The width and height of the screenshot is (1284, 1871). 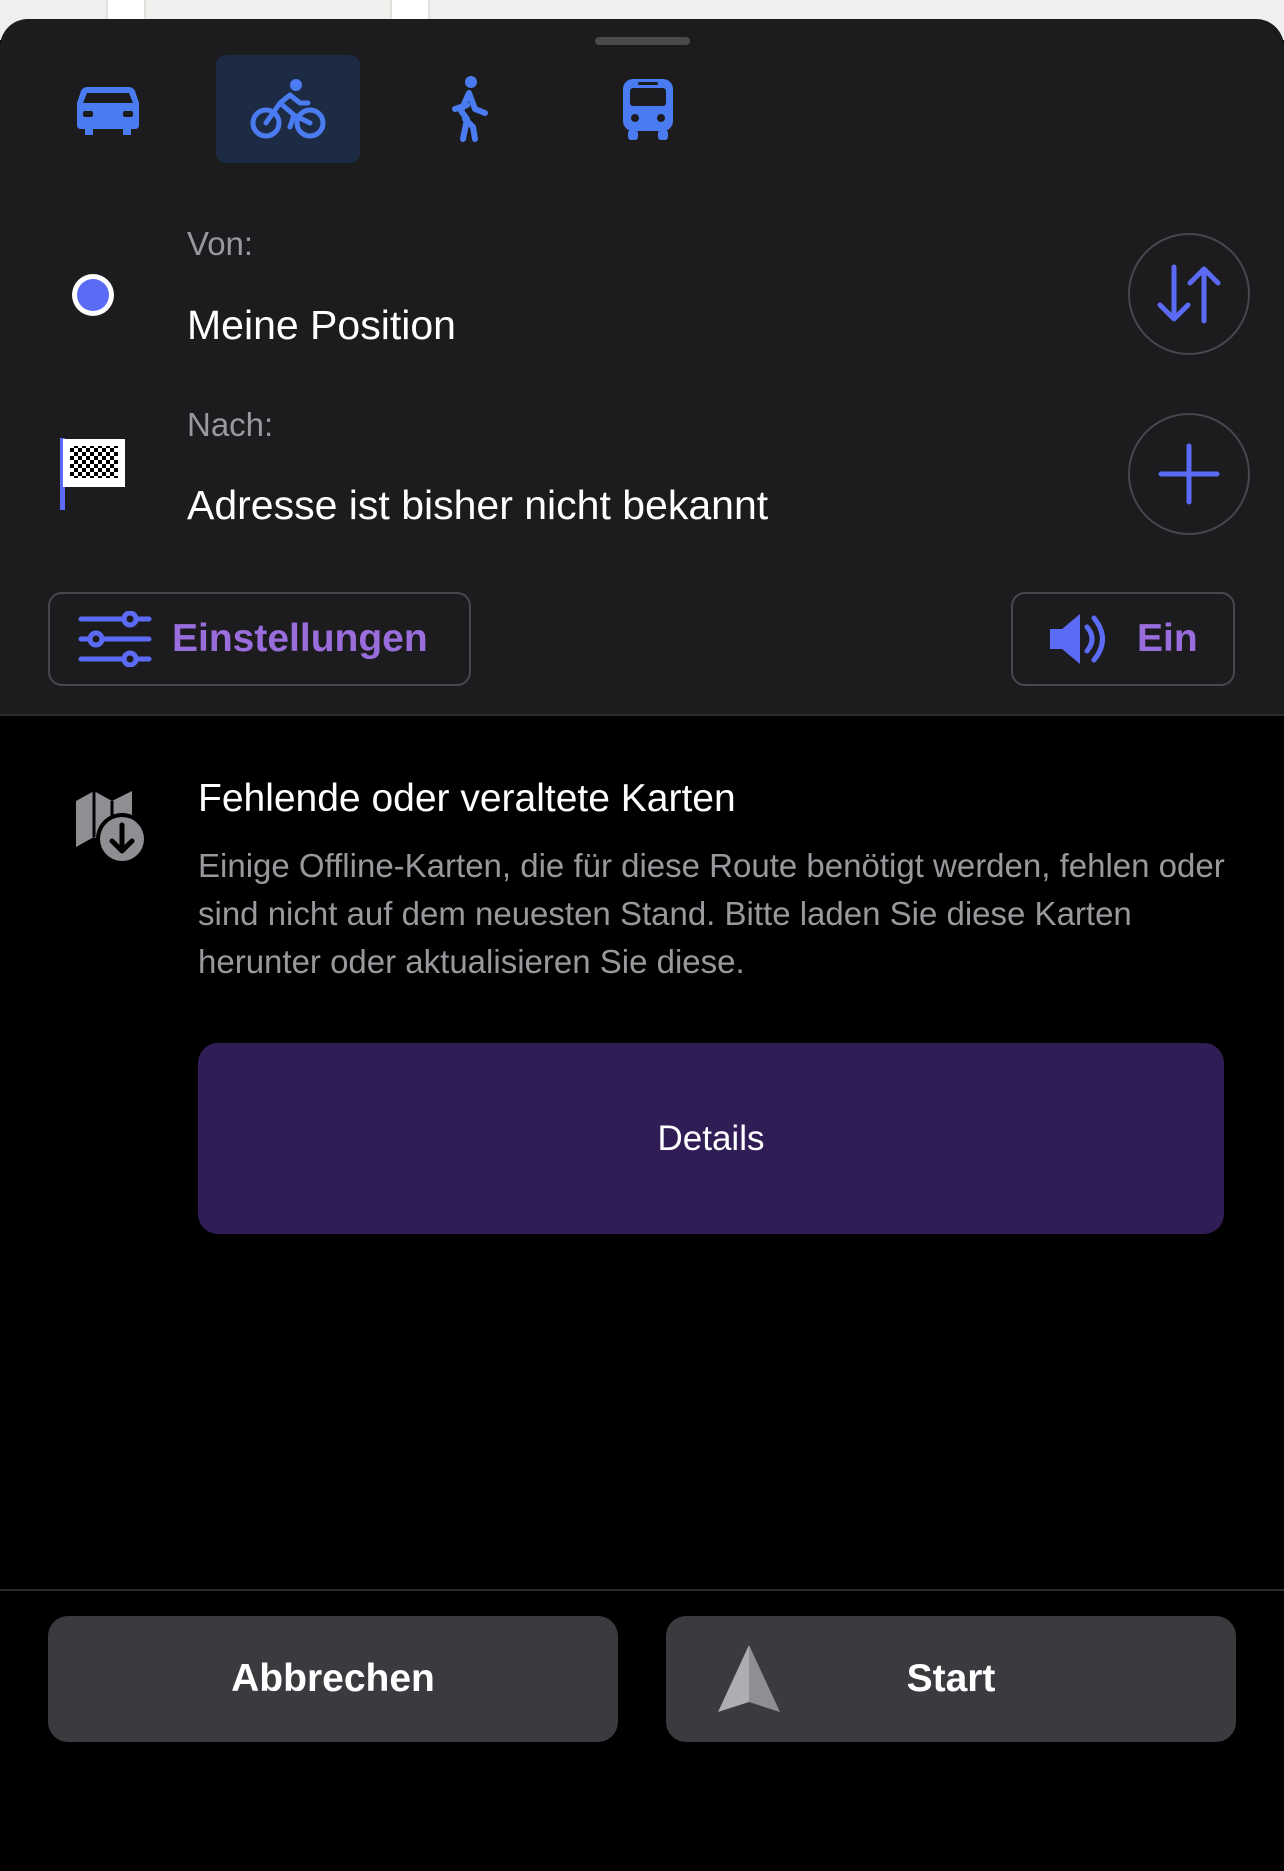 What do you see at coordinates (115, 639) in the screenshot?
I see `sliders-icon` at bounding box center [115, 639].